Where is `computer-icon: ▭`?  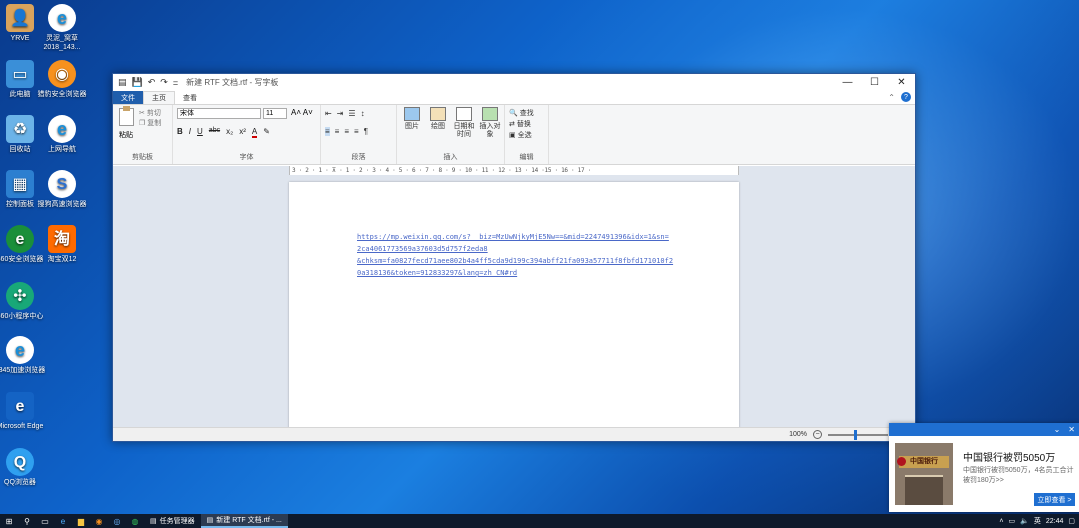 computer-icon: ▭ is located at coordinates (20, 74).